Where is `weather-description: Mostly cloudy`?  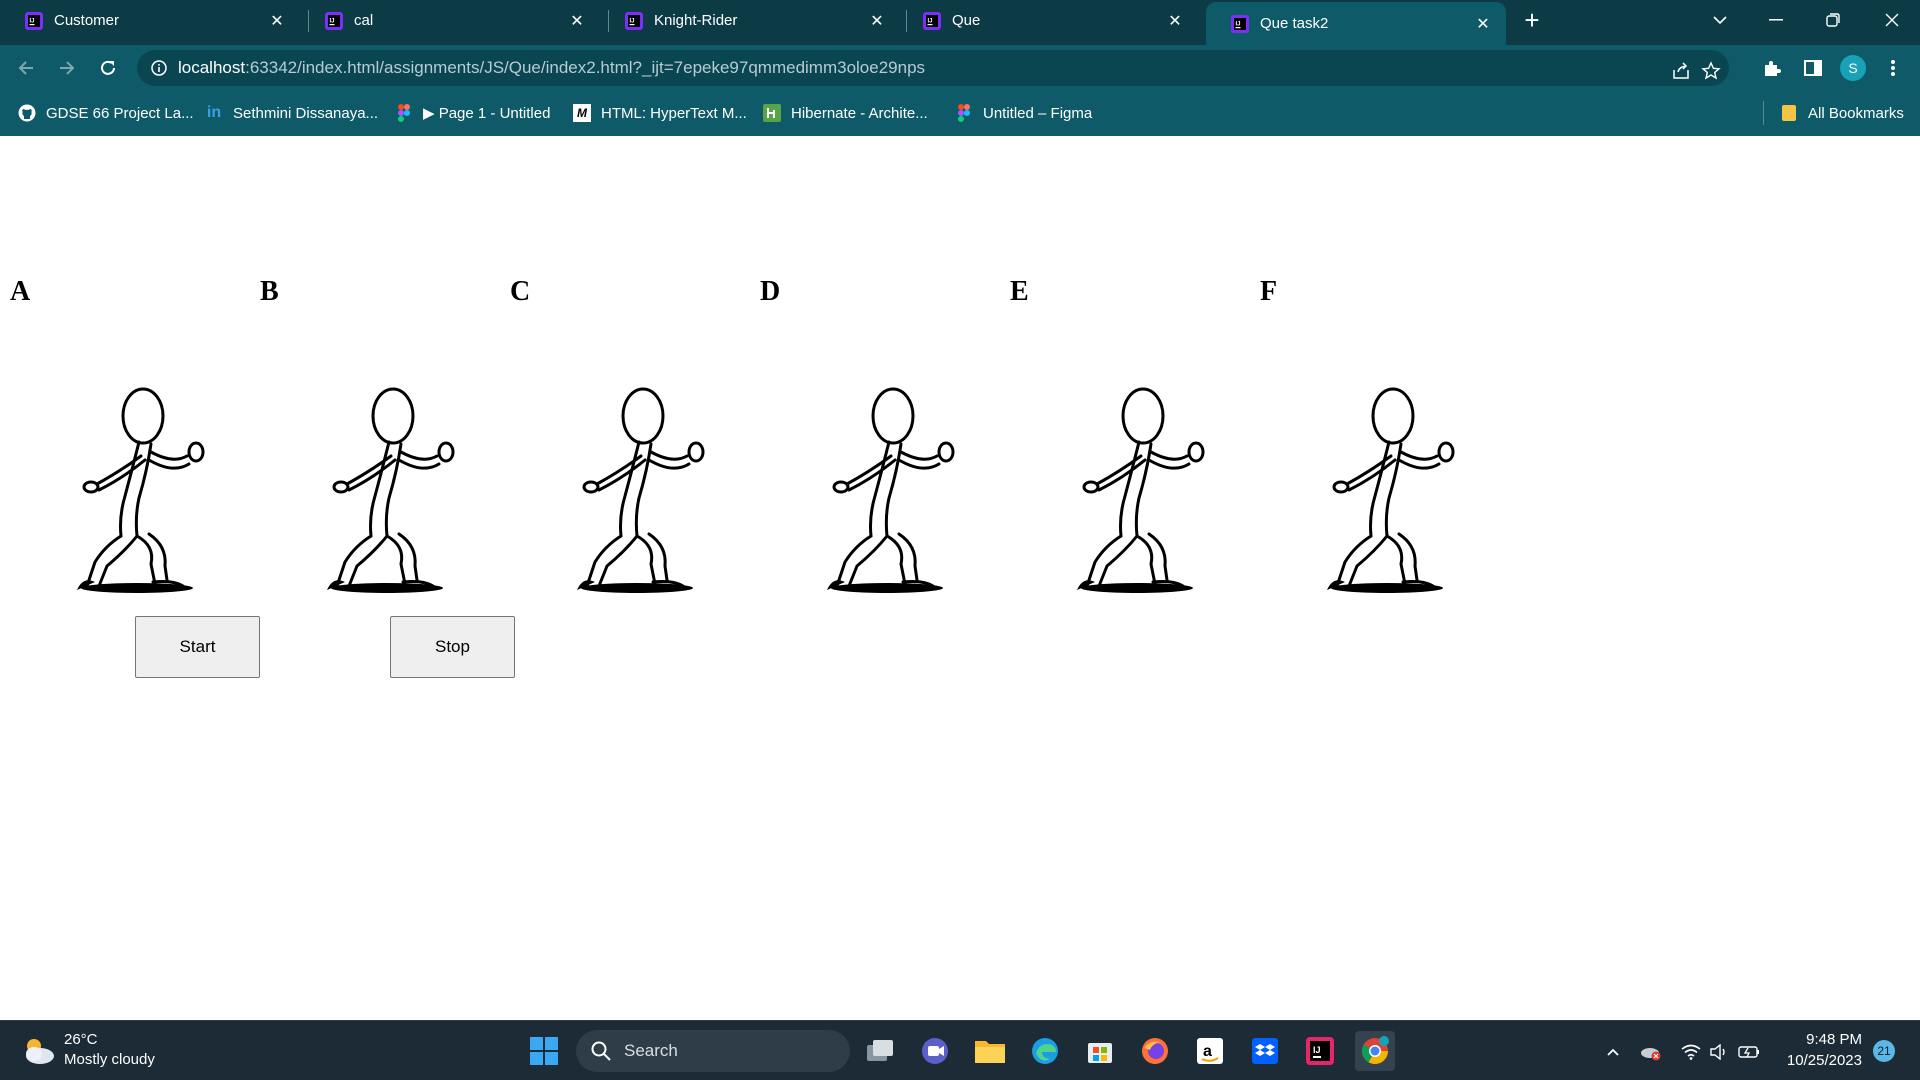
weather-description: Mostly cloudy is located at coordinates (109, 1059).